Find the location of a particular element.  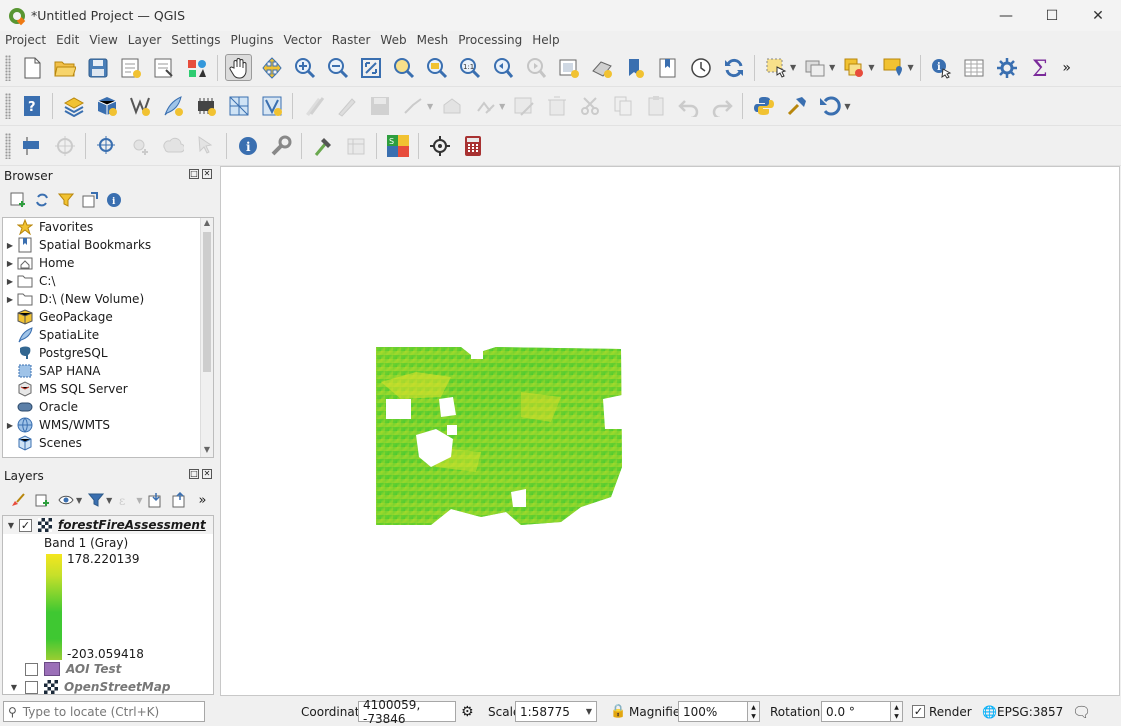

layer-visibility-checkbox is located at coordinates (31, 669).